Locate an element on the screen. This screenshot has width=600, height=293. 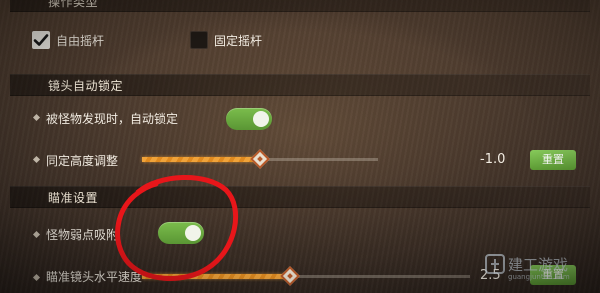
annotation-circle is located at coordinates (177, 227).